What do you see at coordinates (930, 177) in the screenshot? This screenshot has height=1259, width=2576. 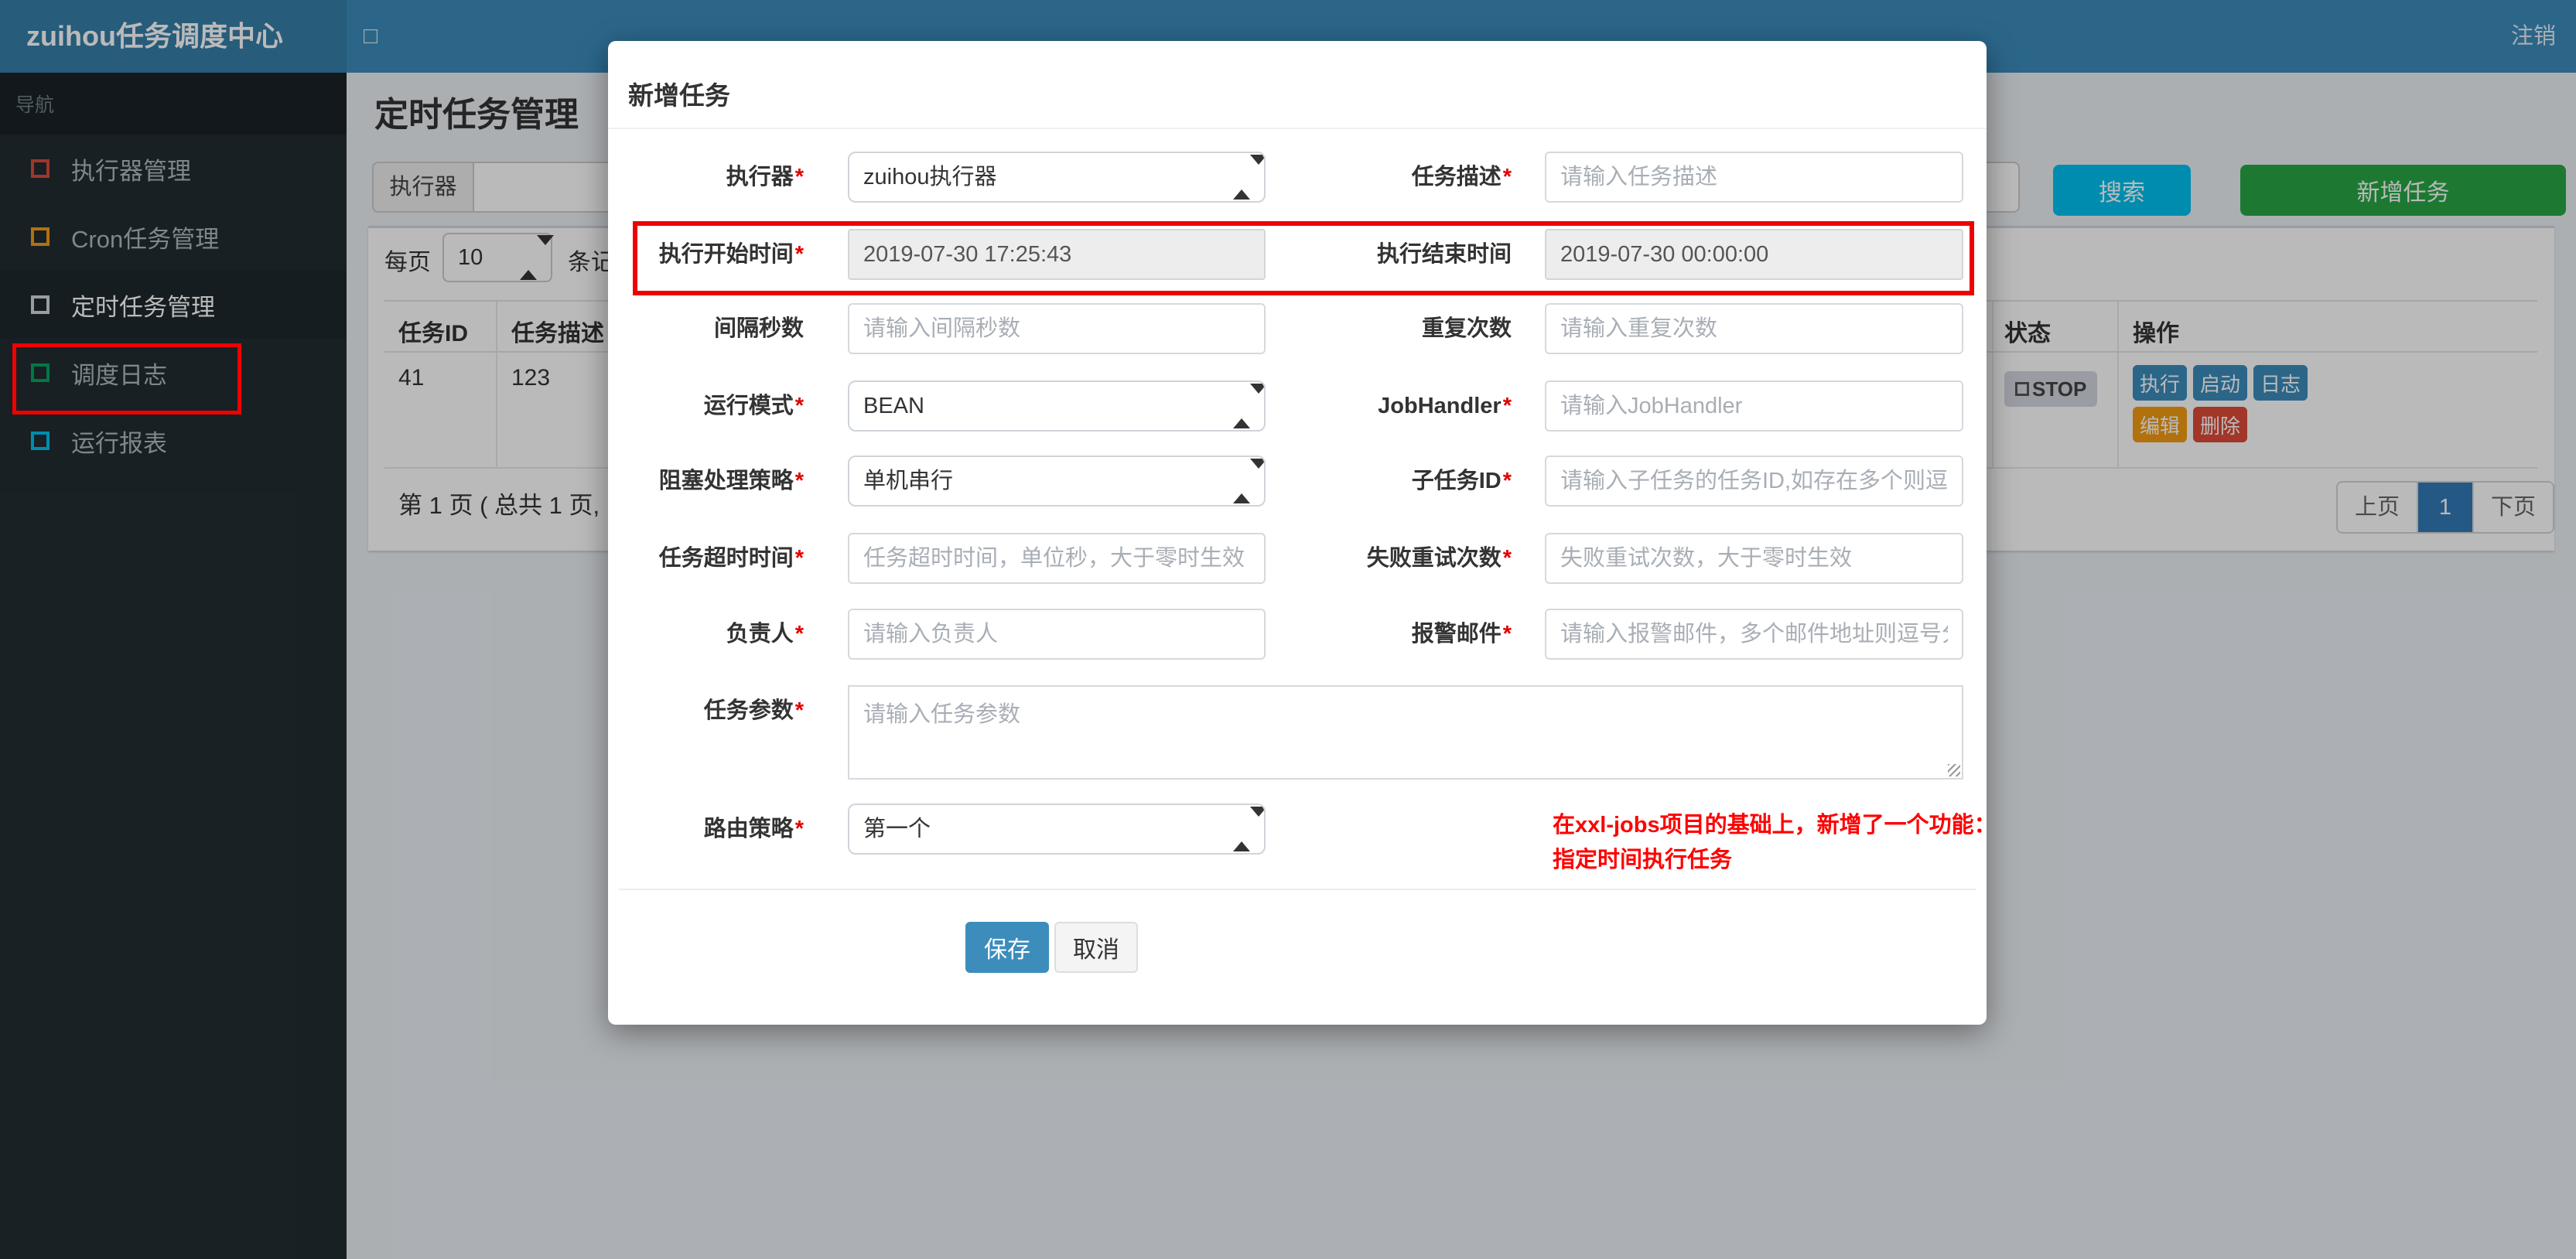 I see `executor-select-value: zuihou执行器` at bounding box center [930, 177].